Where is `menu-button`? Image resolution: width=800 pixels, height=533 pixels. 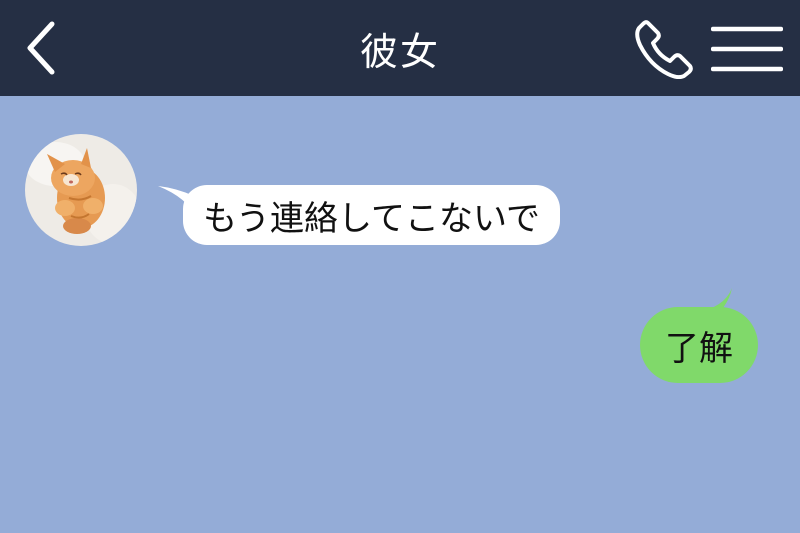
menu-button is located at coordinates (747, 49).